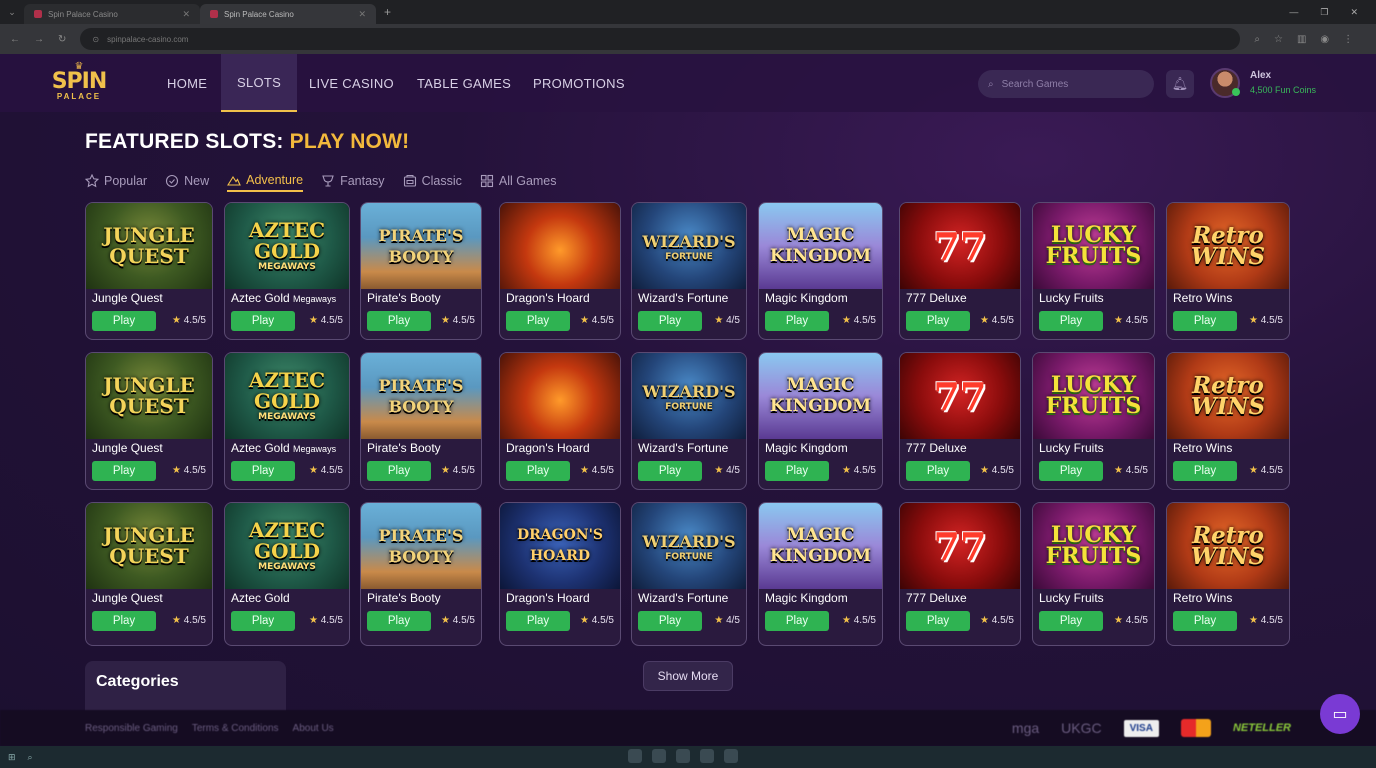 The width and height of the screenshot is (1376, 768). I want to click on filter-tab-classic: Classic, so click(432, 181).